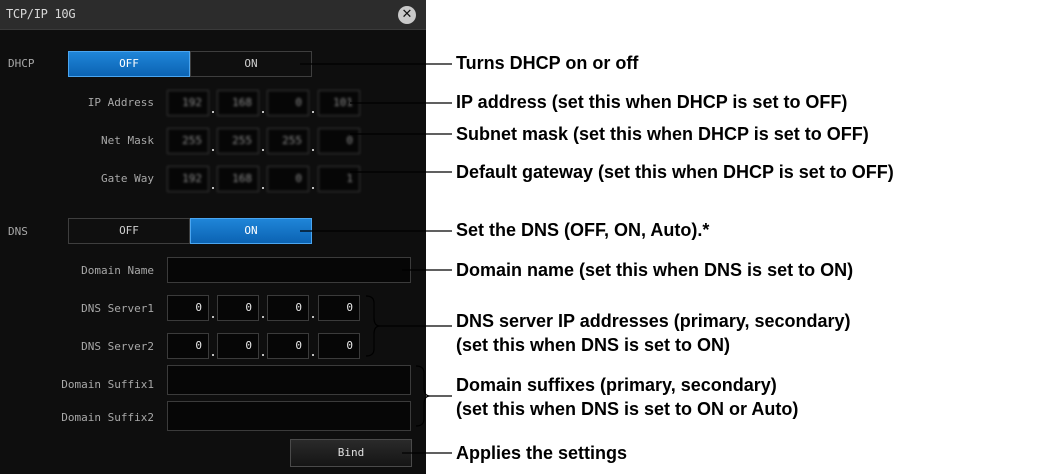 This screenshot has height=474, width=1047. What do you see at coordinates (627, 409) in the screenshot?
I see `annotation-suffixes-line2: (set this when DNS is set to ON or Auto)` at bounding box center [627, 409].